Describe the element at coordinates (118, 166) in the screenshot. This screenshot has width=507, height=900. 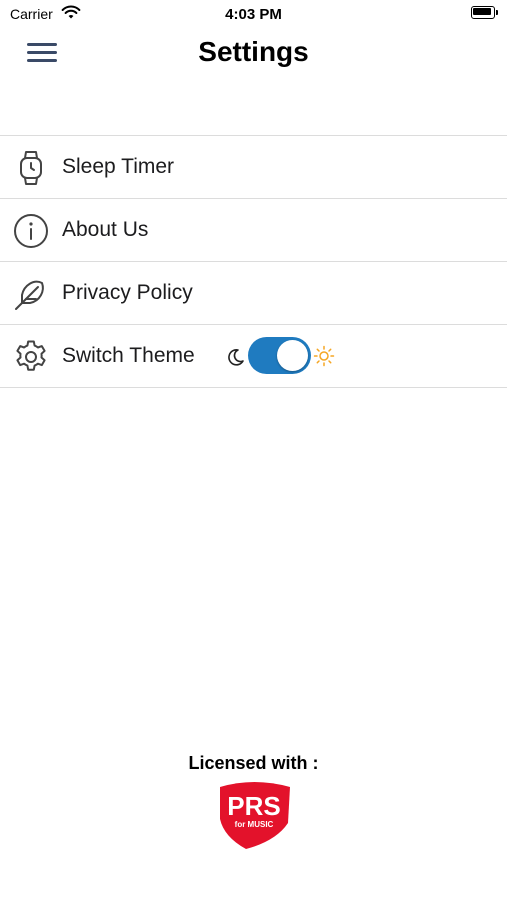
I see `settings-item-label: Sleep Timer` at that location.